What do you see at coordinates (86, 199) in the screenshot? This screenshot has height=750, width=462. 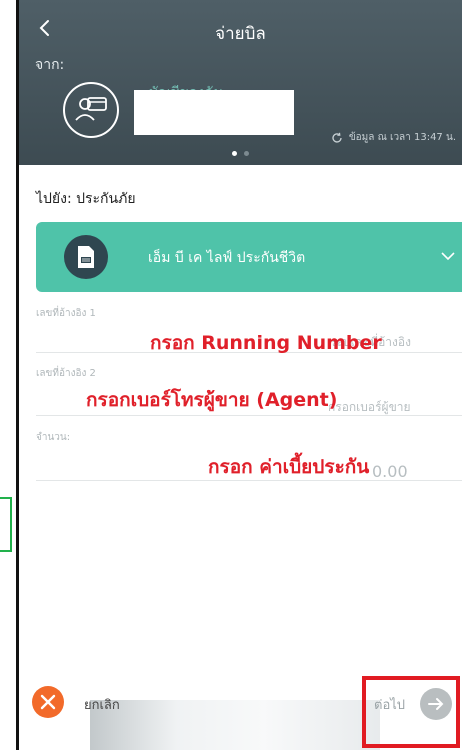 I see `to-label: ไปยัง: ประกันภัย` at bounding box center [86, 199].